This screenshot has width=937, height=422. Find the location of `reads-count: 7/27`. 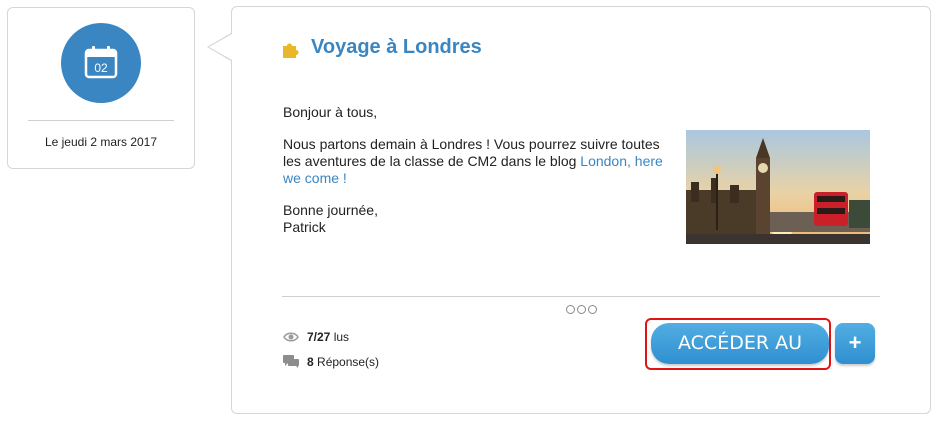

reads-count: 7/27 is located at coordinates (319, 337).